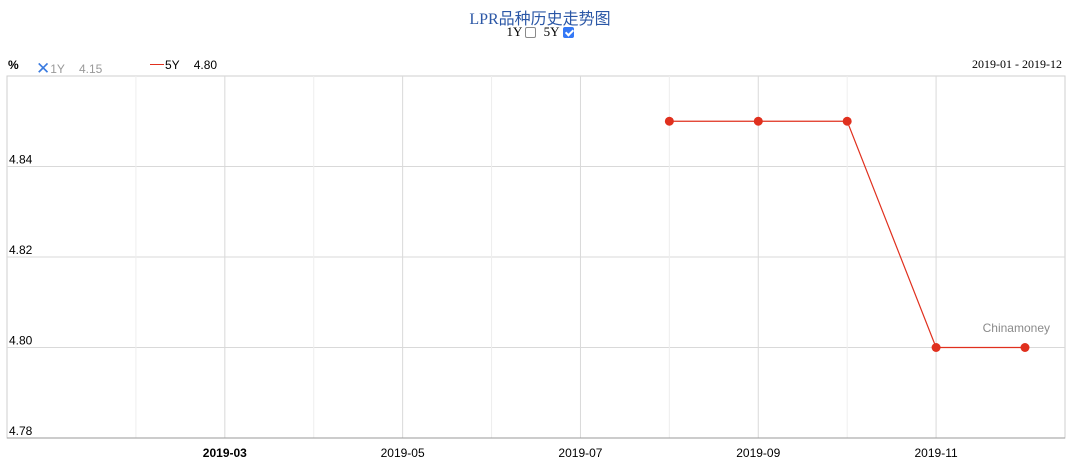 The image size is (1080, 473). Describe the element at coordinates (21, 296) in the screenshot. I see `y-axis-ticks: 4.78 4.80 4.82 4.84` at that location.